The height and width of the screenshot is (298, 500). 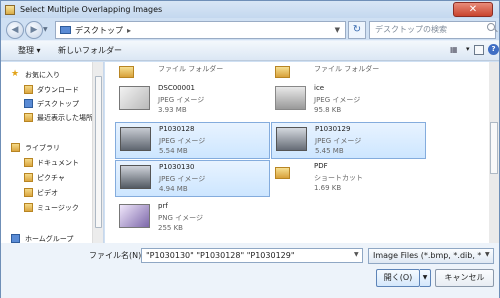 I want to click on file-size: 4.94 MB, so click(x=173, y=189).